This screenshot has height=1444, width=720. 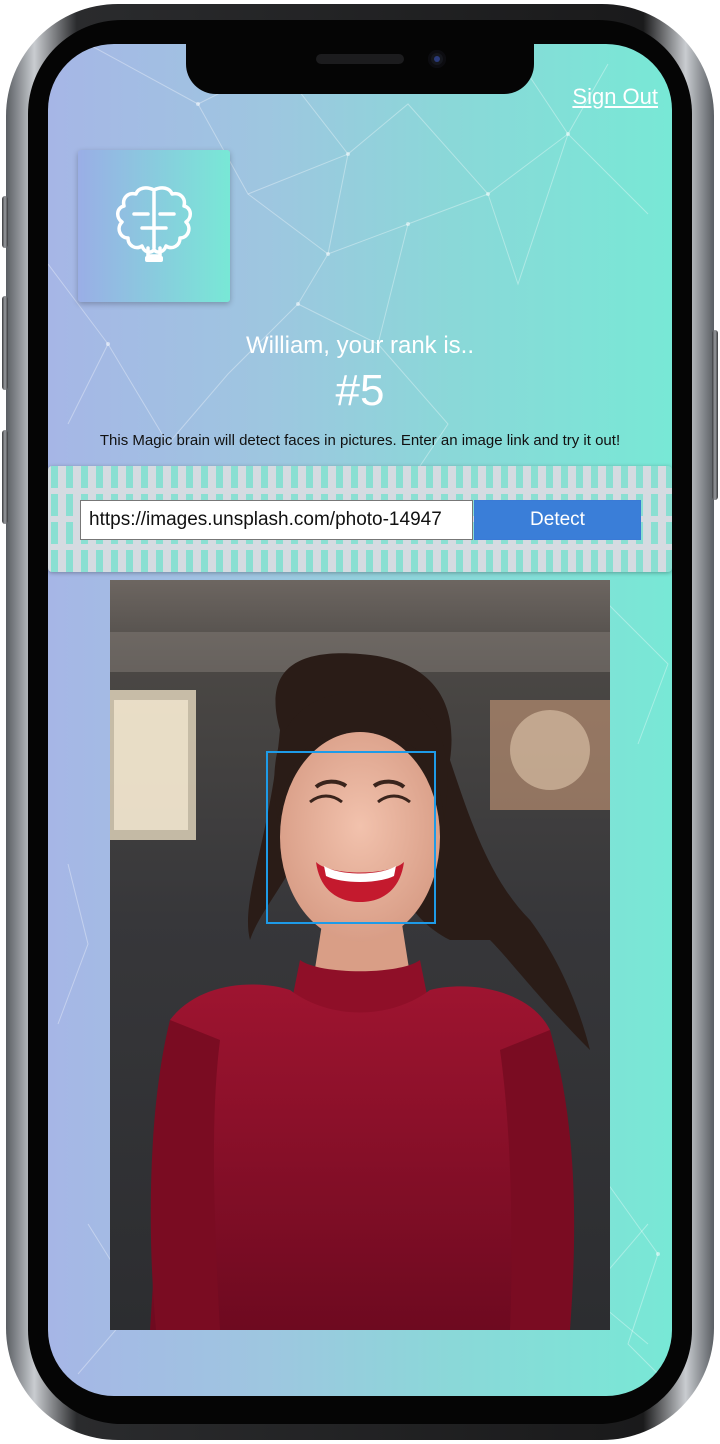 What do you see at coordinates (5, 222) in the screenshot?
I see `mute-switch` at bounding box center [5, 222].